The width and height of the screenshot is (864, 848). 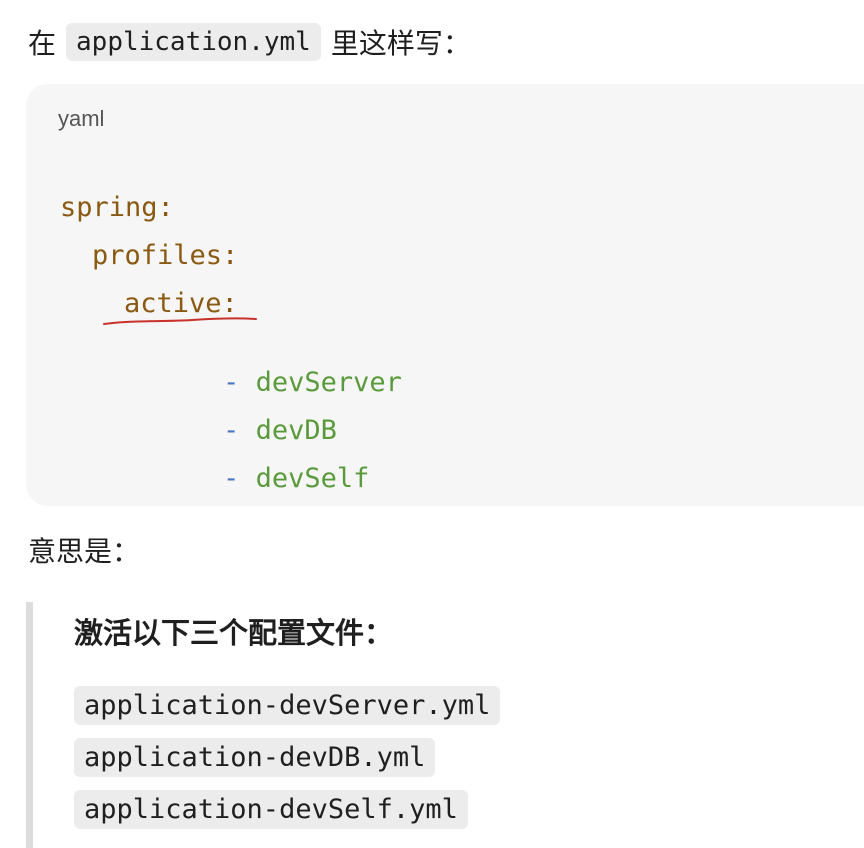 I want to click on file-chip-devserver: application-devServer.yml, so click(x=287, y=705).